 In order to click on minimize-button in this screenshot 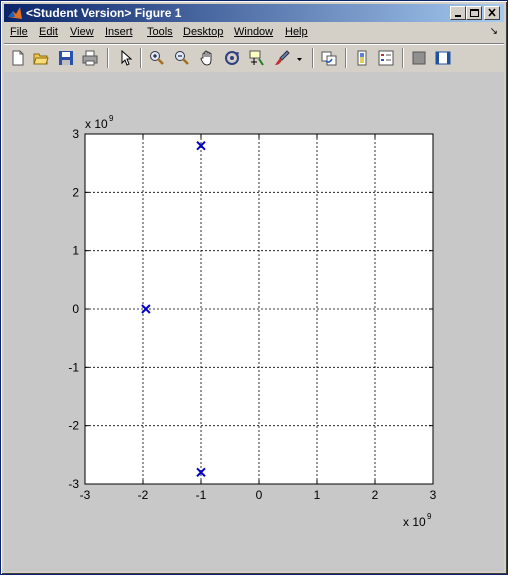, I will do `click(458, 13)`.